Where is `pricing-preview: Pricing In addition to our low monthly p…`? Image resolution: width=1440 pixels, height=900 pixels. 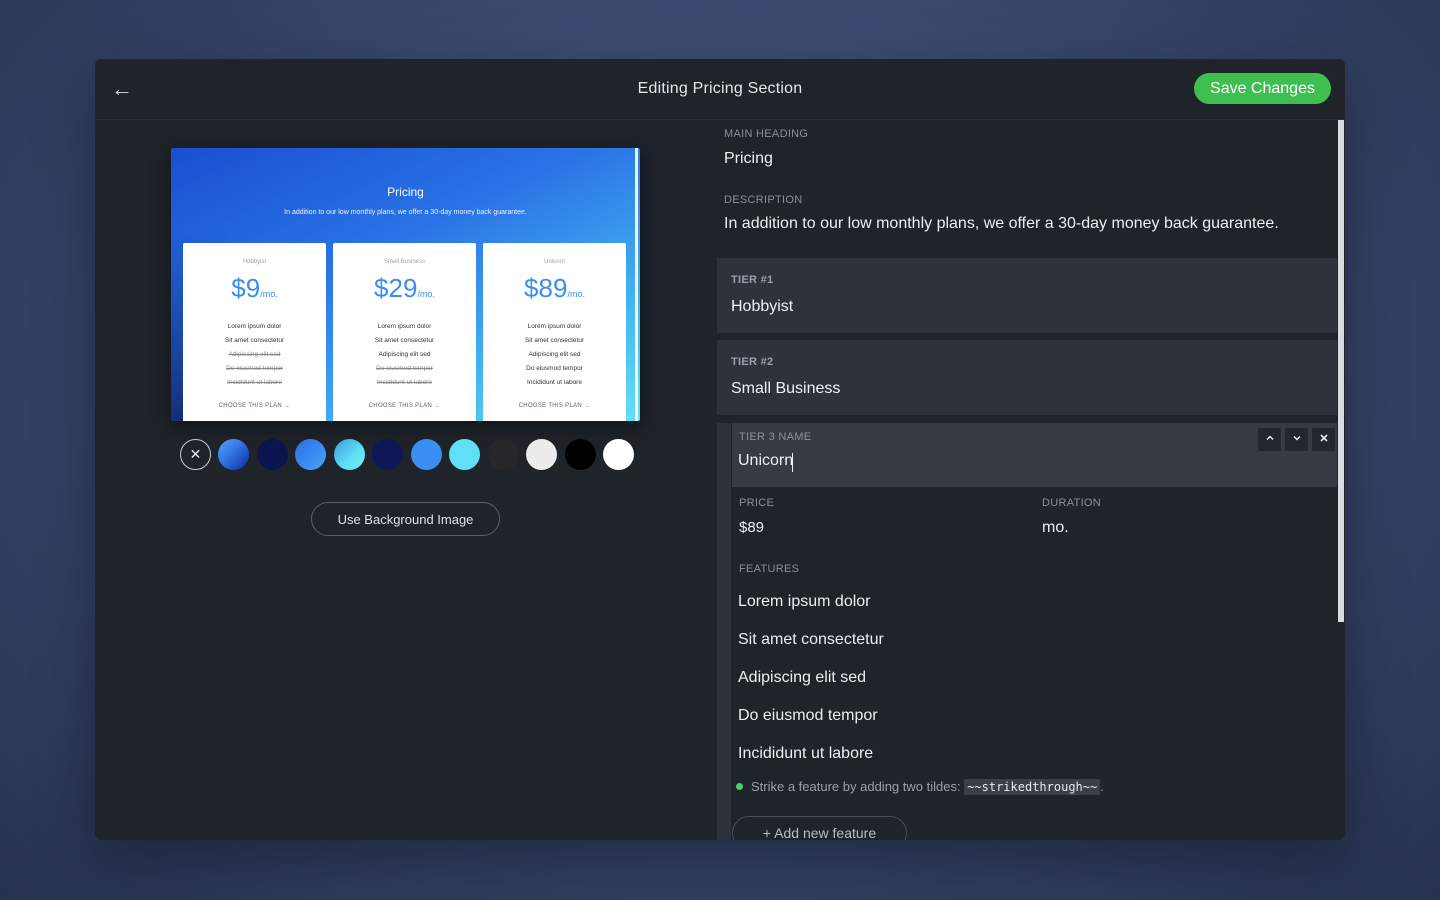 pricing-preview: Pricing In addition to our low monthly p… is located at coordinates (405, 284).